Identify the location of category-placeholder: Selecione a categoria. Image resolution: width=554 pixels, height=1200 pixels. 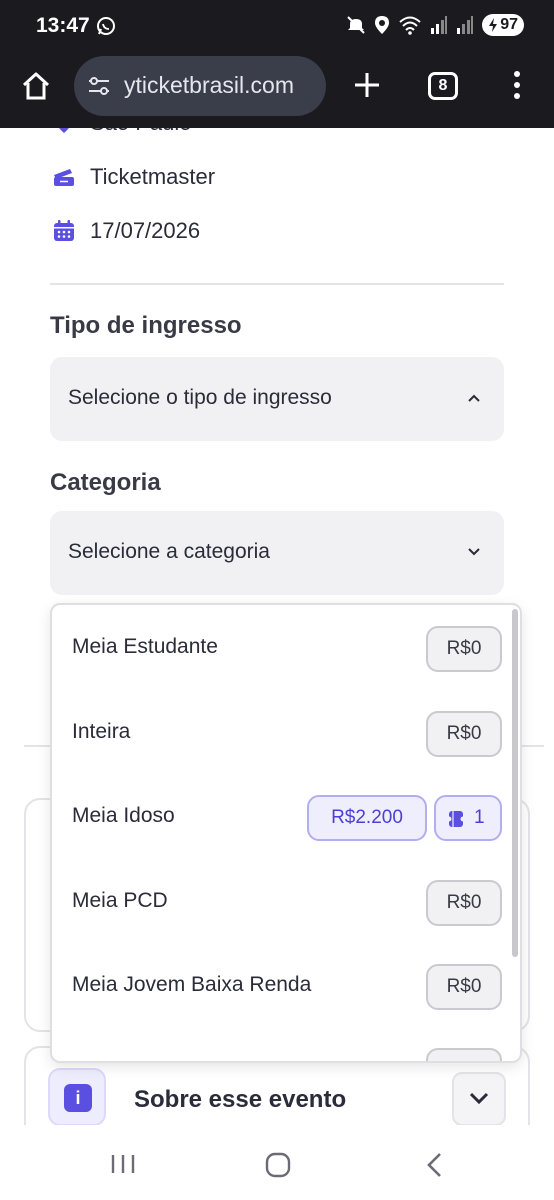
(169, 551).